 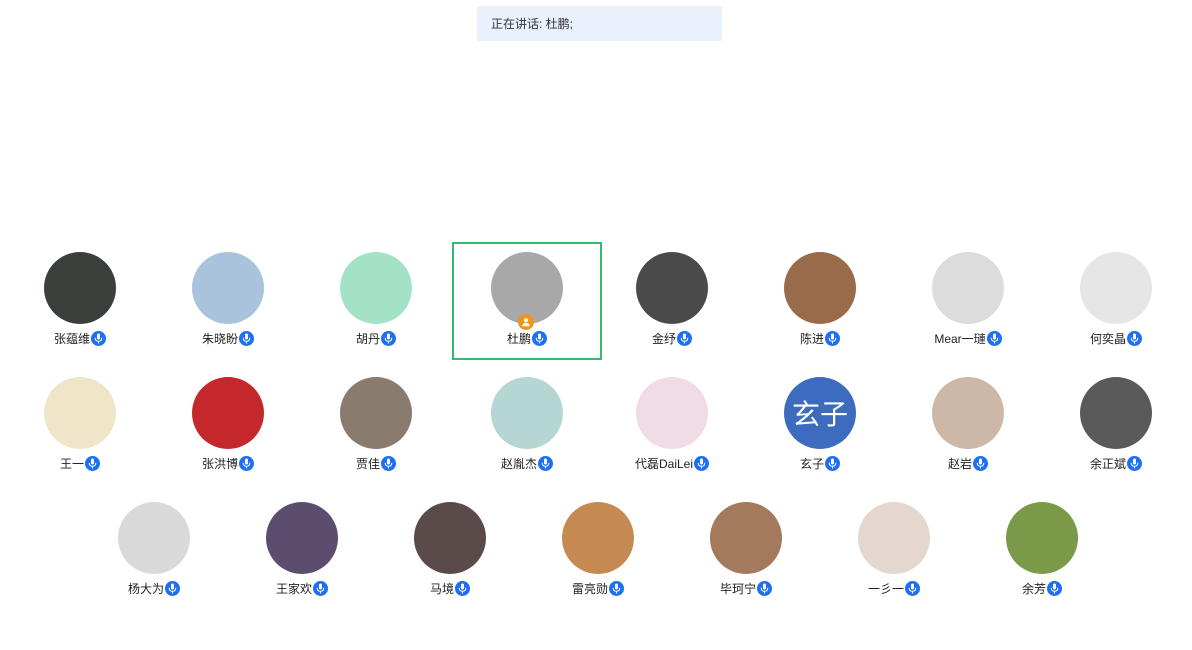 I want to click on participant-name-row: 王家欢, so click(x=302, y=588).